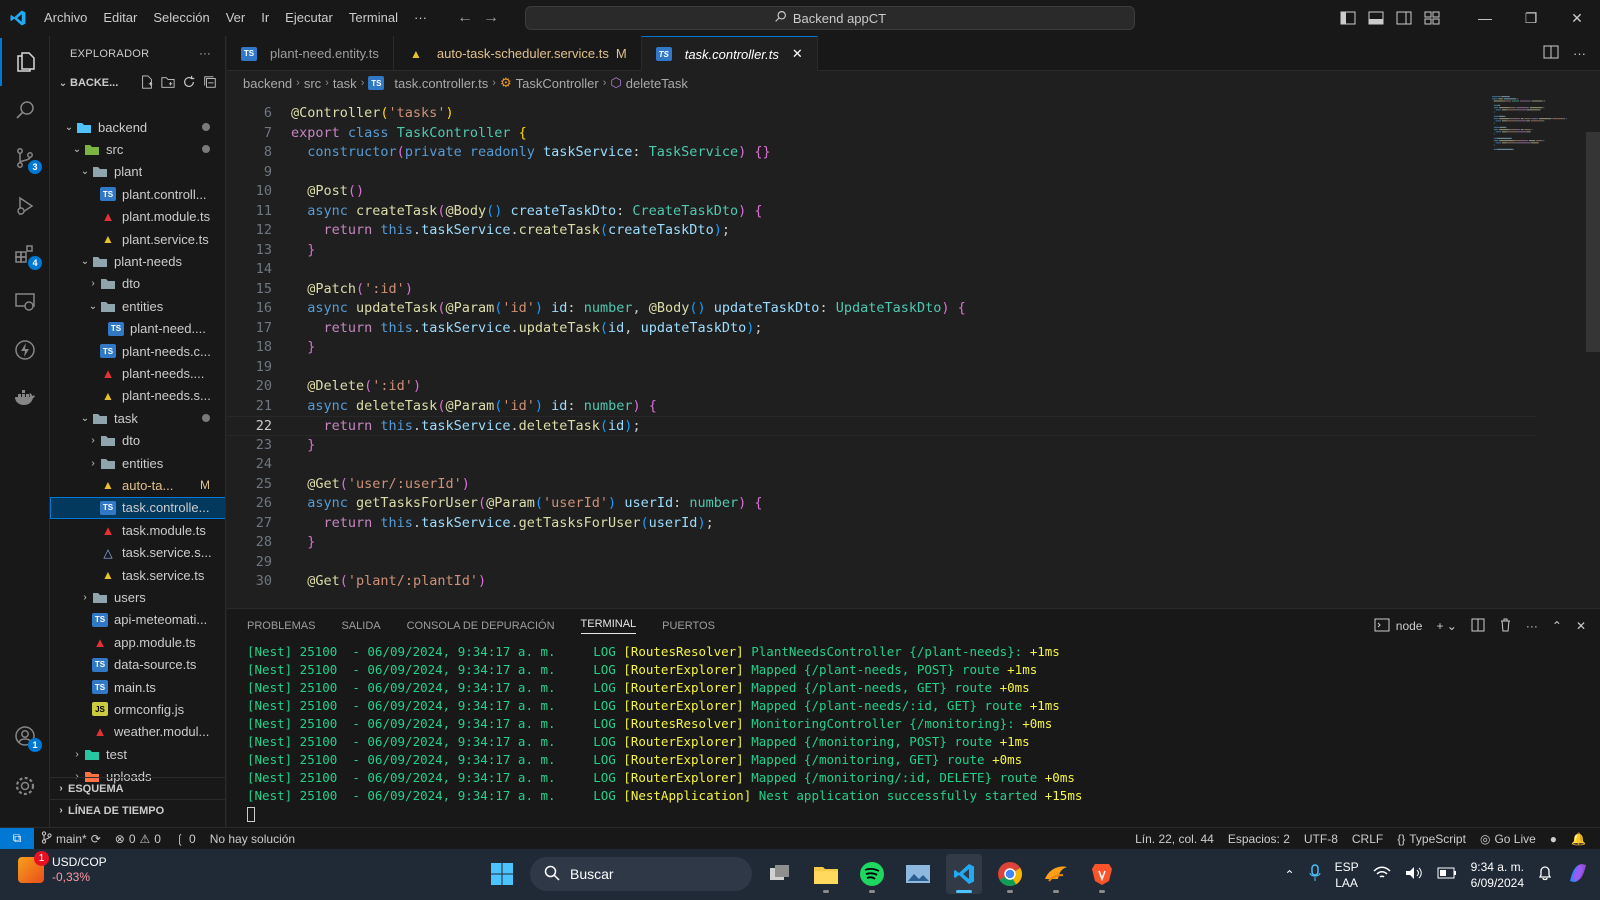  What do you see at coordinates (1447, 874) in the screenshot?
I see `battery-icon` at bounding box center [1447, 874].